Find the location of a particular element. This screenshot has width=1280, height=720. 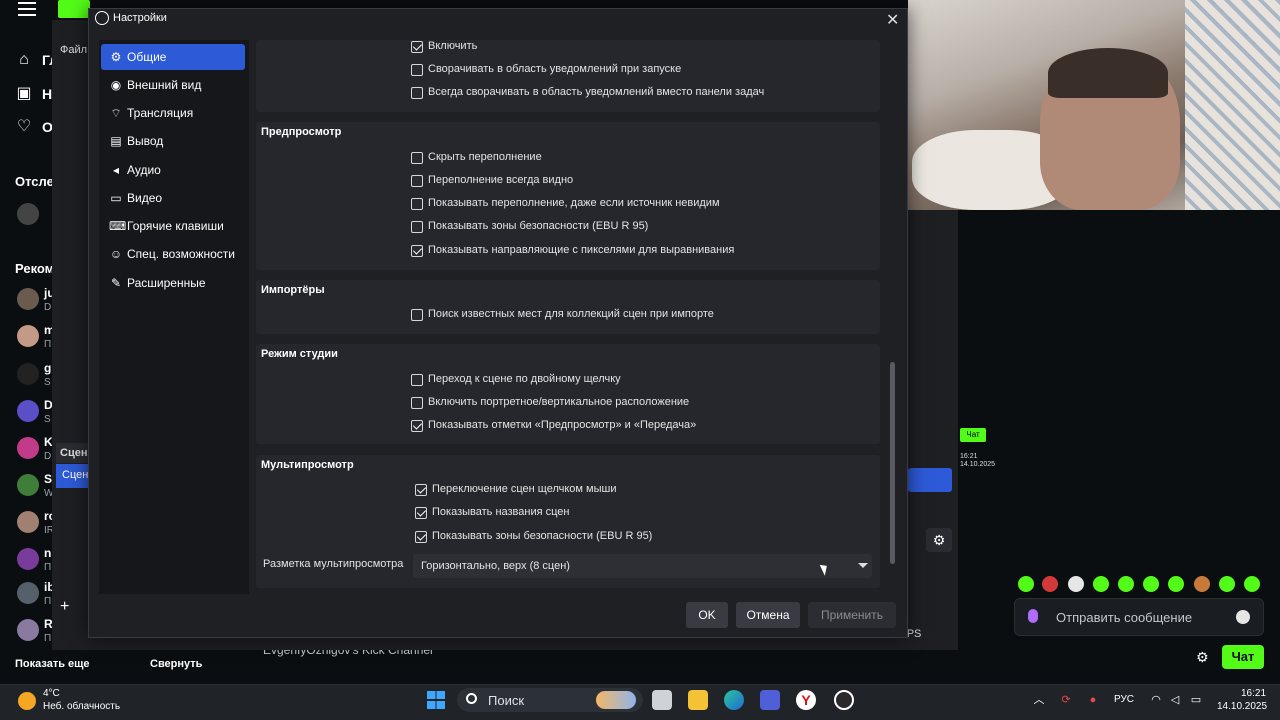

search-highlight-icon is located at coordinates (616, 700).